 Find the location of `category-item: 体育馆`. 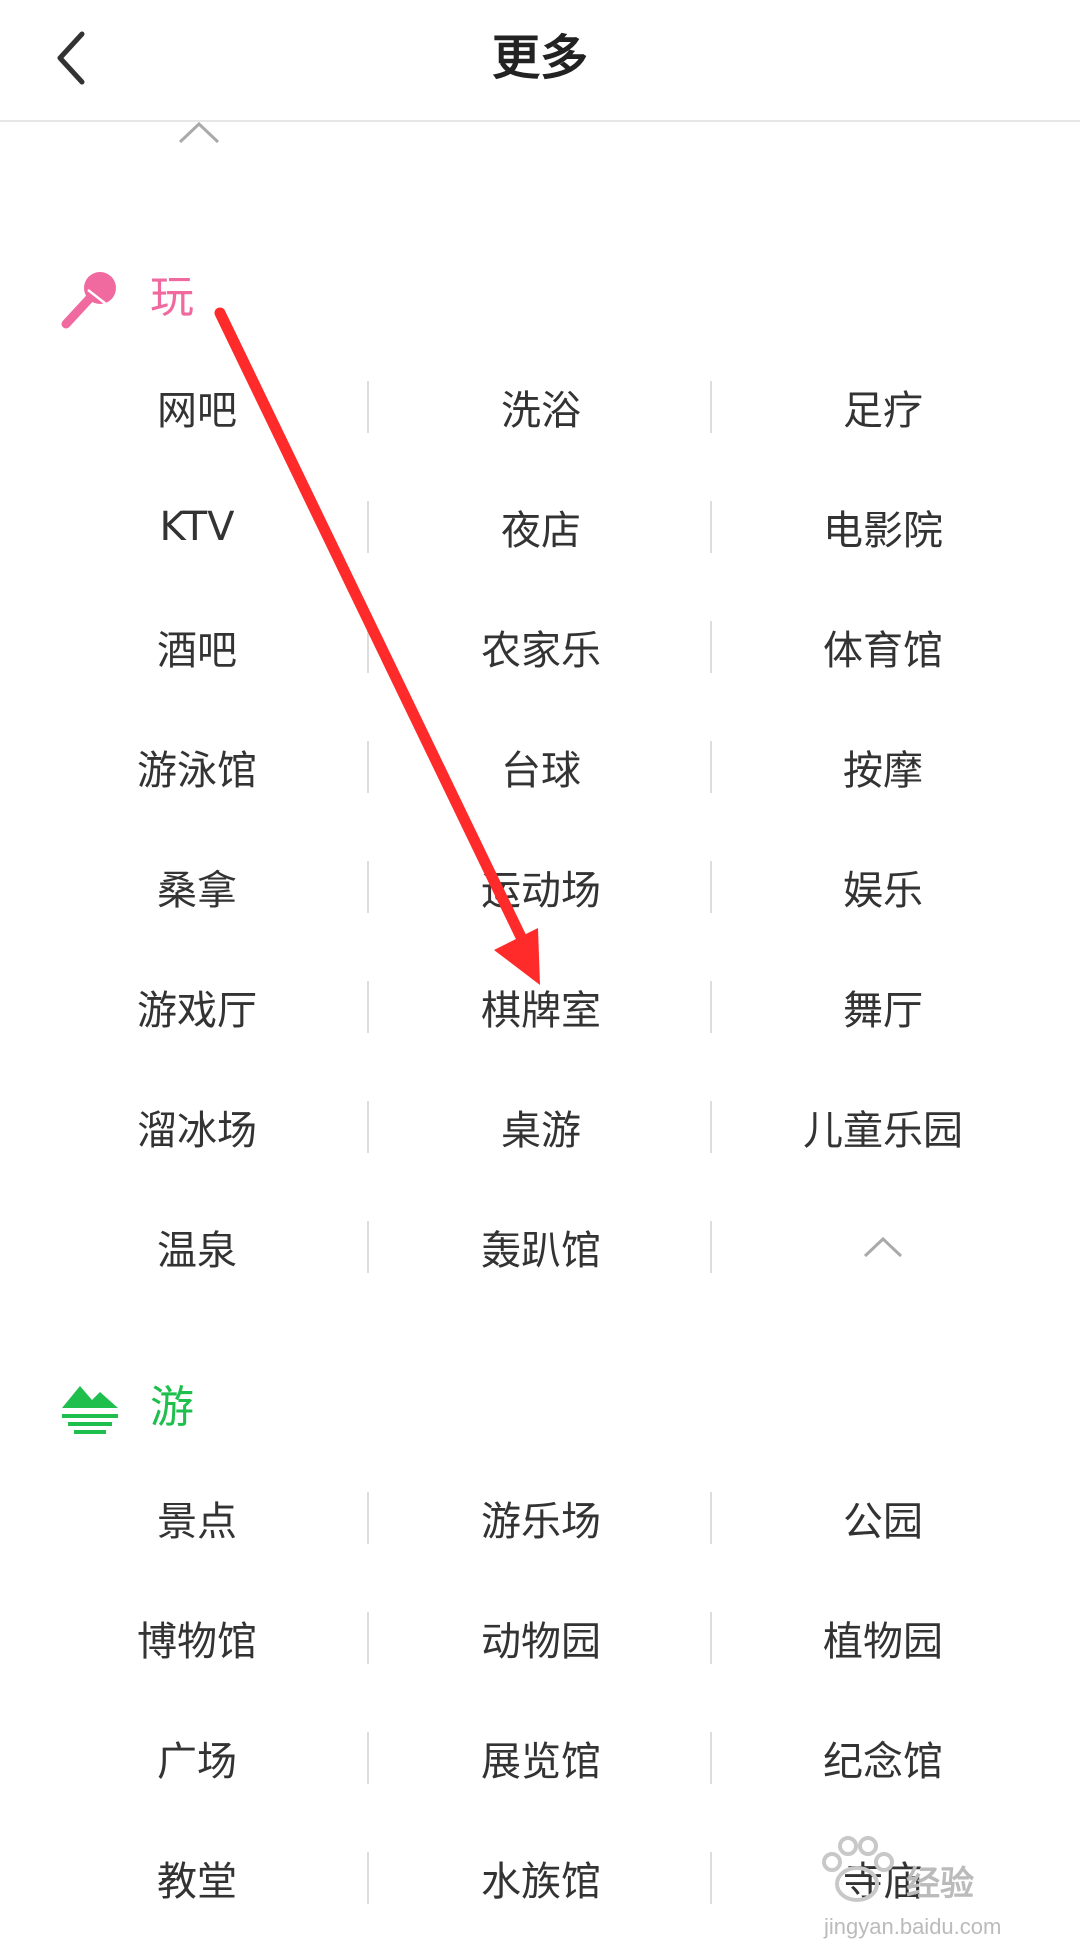

category-item: 体育馆 is located at coordinates (883, 647).